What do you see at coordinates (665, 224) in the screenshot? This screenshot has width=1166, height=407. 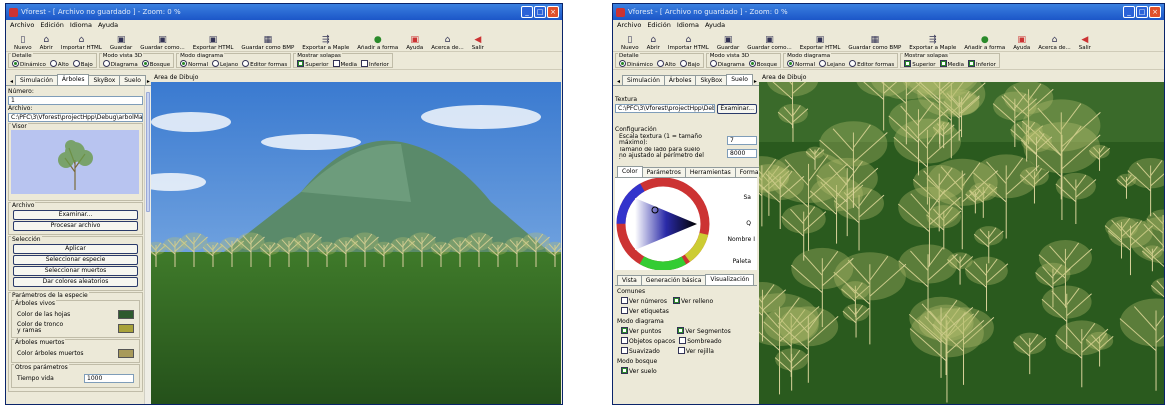 I see `color-wheel` at bounding box center [665, 224].